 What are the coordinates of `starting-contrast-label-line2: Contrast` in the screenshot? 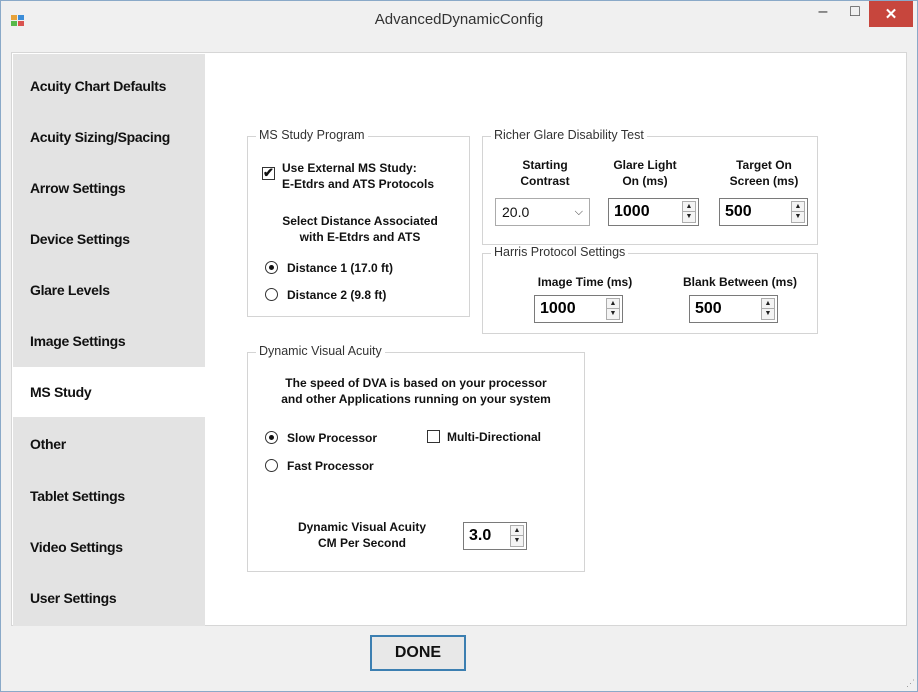 It's located at (545, 181).